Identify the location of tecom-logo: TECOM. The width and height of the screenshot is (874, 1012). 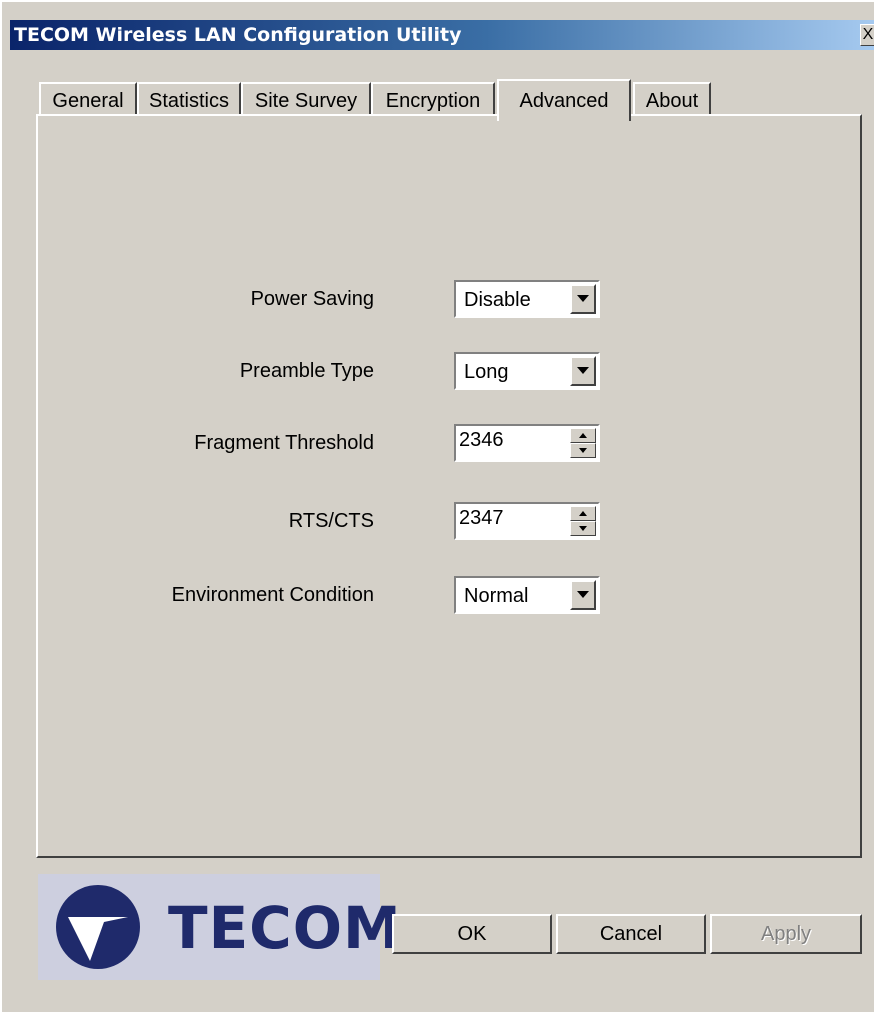
(219, 927).